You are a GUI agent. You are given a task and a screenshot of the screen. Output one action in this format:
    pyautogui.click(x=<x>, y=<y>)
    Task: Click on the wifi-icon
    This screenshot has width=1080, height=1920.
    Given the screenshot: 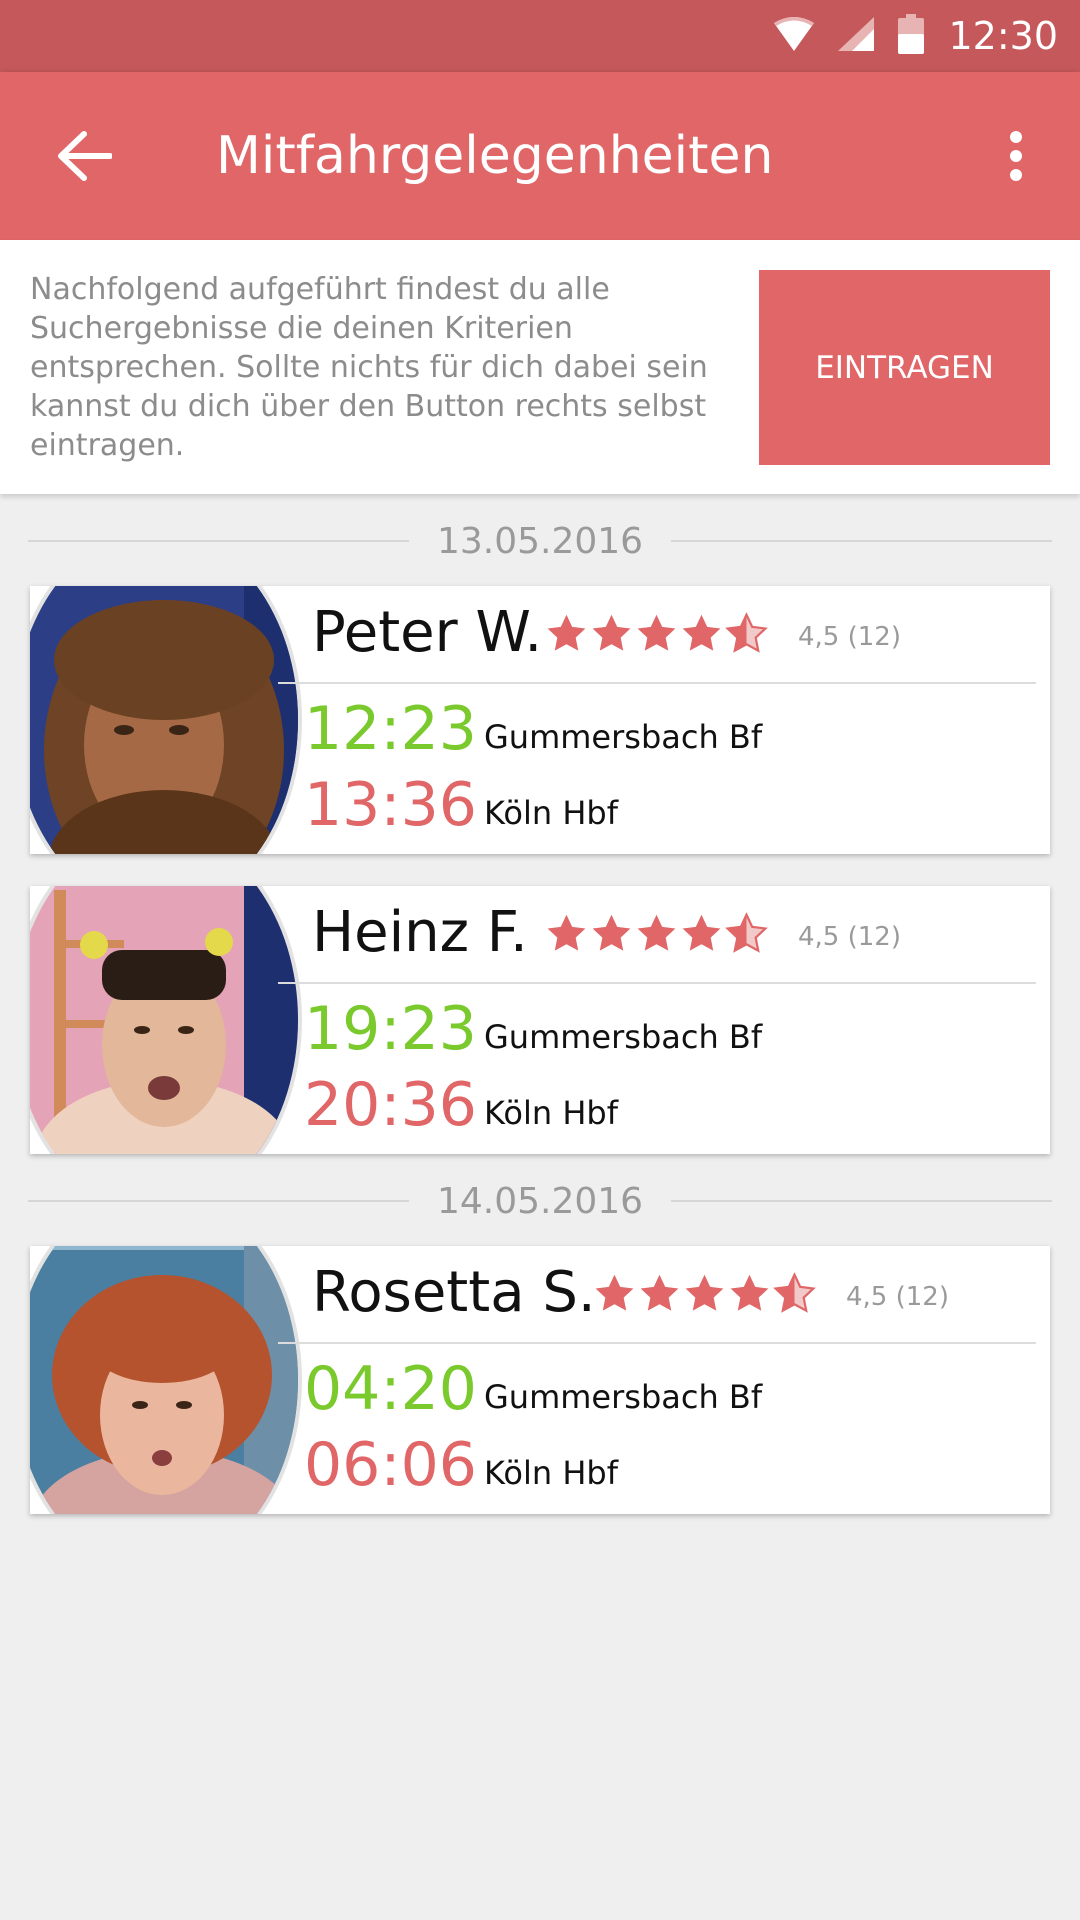 What is the action you would take?
    pyautogui.click(x=794, y=36)
    